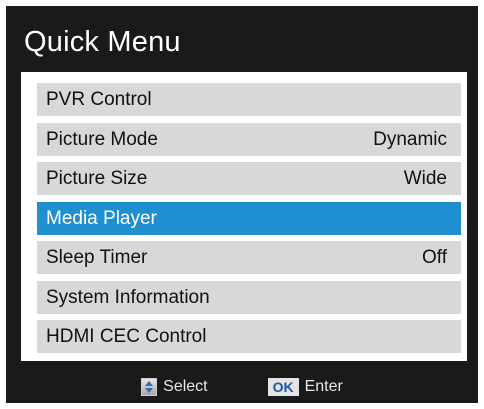 Image resolution: width=484 pixels, height=409 pixels. Describe the element at coordinates (97, 257) in the screenshot. I see `menu-item-label: Sleep Timer` at that location.